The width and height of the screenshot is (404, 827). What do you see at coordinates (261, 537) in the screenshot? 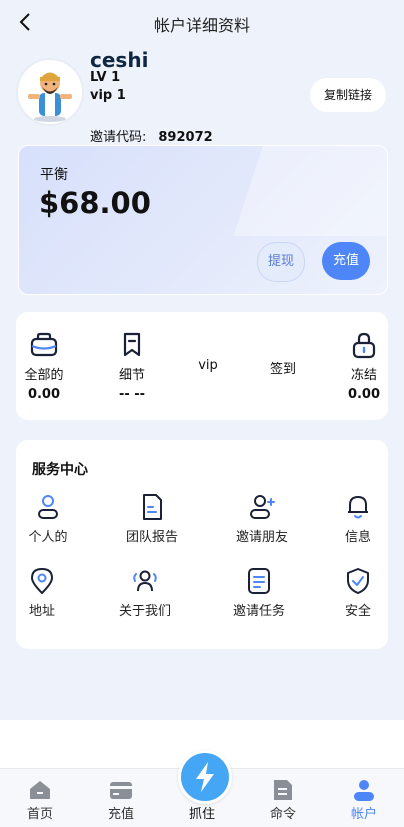
I see `service-invite-friends-label: 邀请朋友` at bounding box center [261, 537].